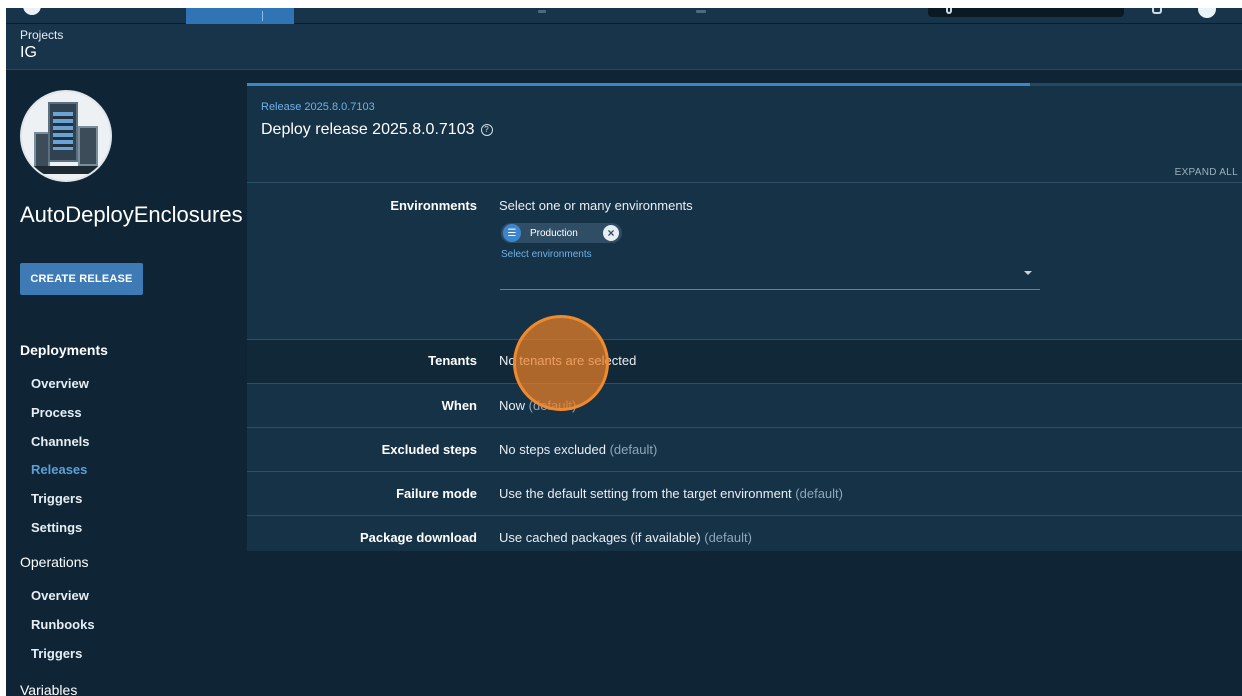  What do you see at coordinates (1026, 12) in the screenshot?
I see `search-input` at bounding box center [1026, 12].